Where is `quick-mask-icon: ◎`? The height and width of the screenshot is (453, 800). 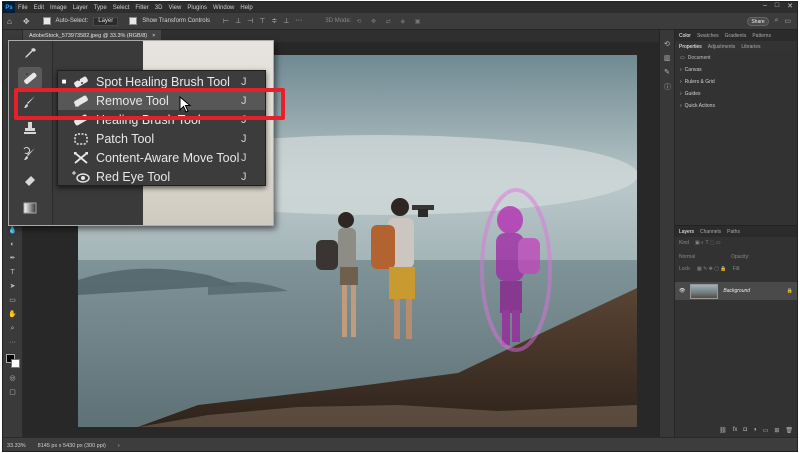
quick-mask-icon: ◎ is located at coordinates (12, 378).